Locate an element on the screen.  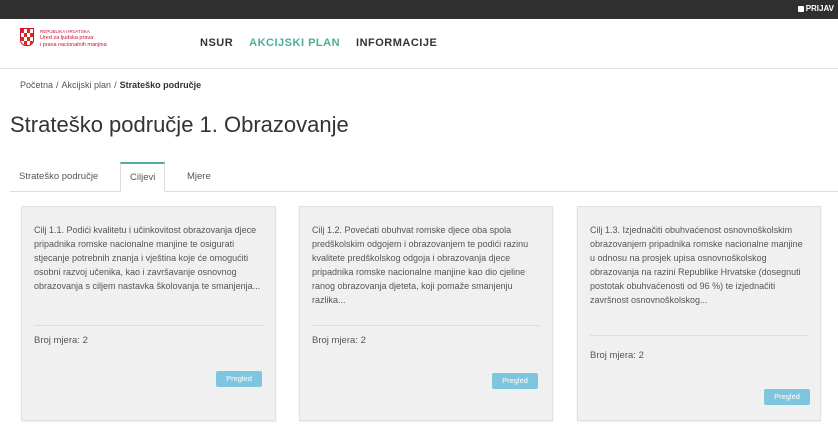
lock-icon is located at coordinates (800, 8).